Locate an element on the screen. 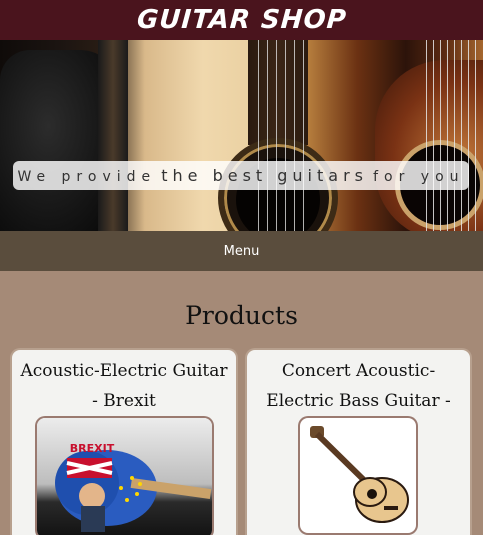 This screenshot has width=483, height=535. product-title: Acoustic-Electric Guitar - Brexit is located at coordinates (124, 383).